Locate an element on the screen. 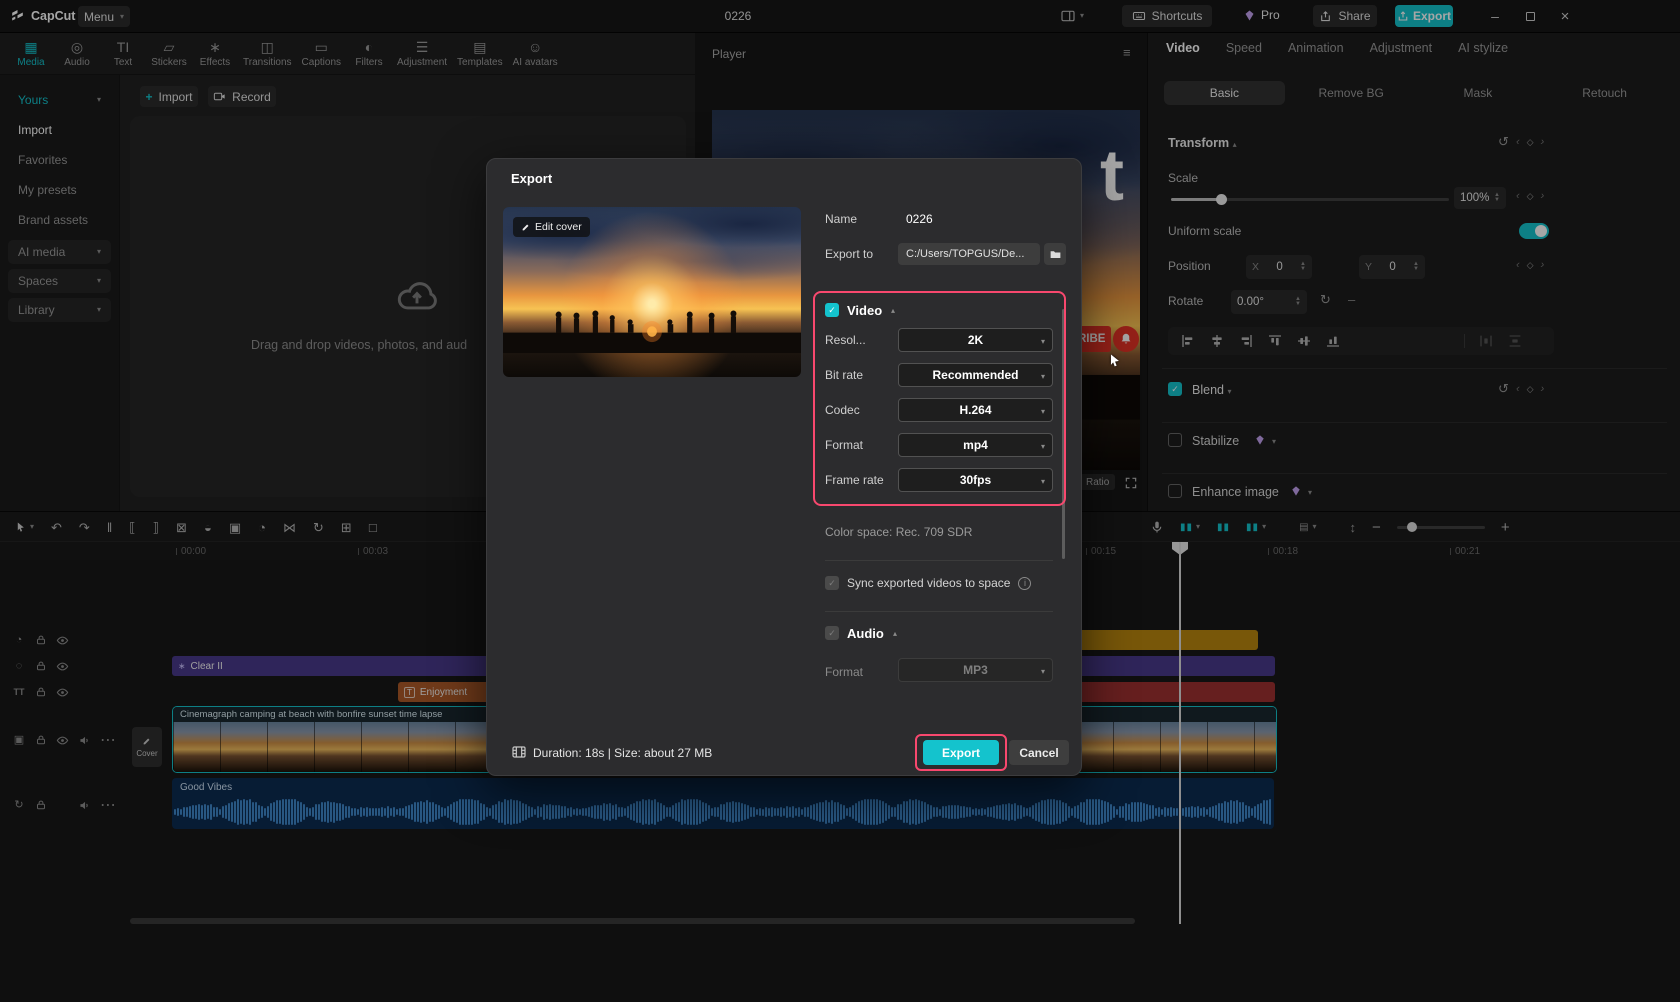  audio-section-title: Audio is located at coordinates (865, 633).